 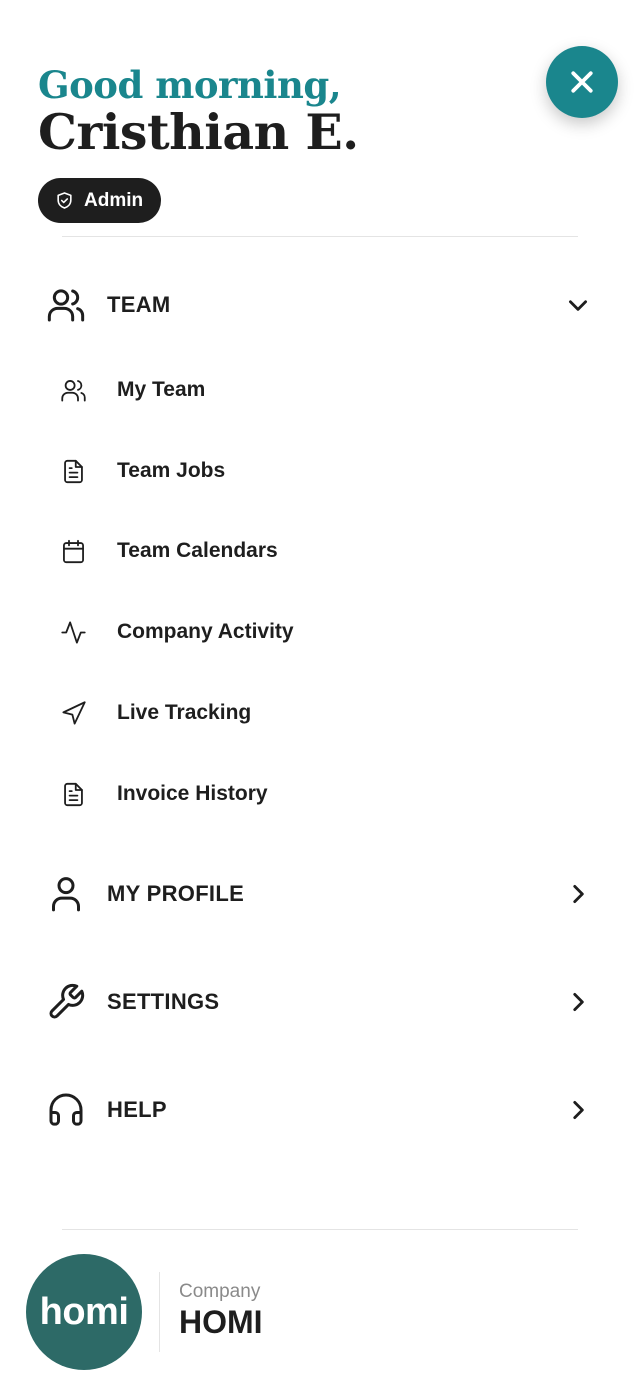 What do you see at coordinates (320, 236) in the screenshot?
I see `header-divider` at bounding box center [320, 236].